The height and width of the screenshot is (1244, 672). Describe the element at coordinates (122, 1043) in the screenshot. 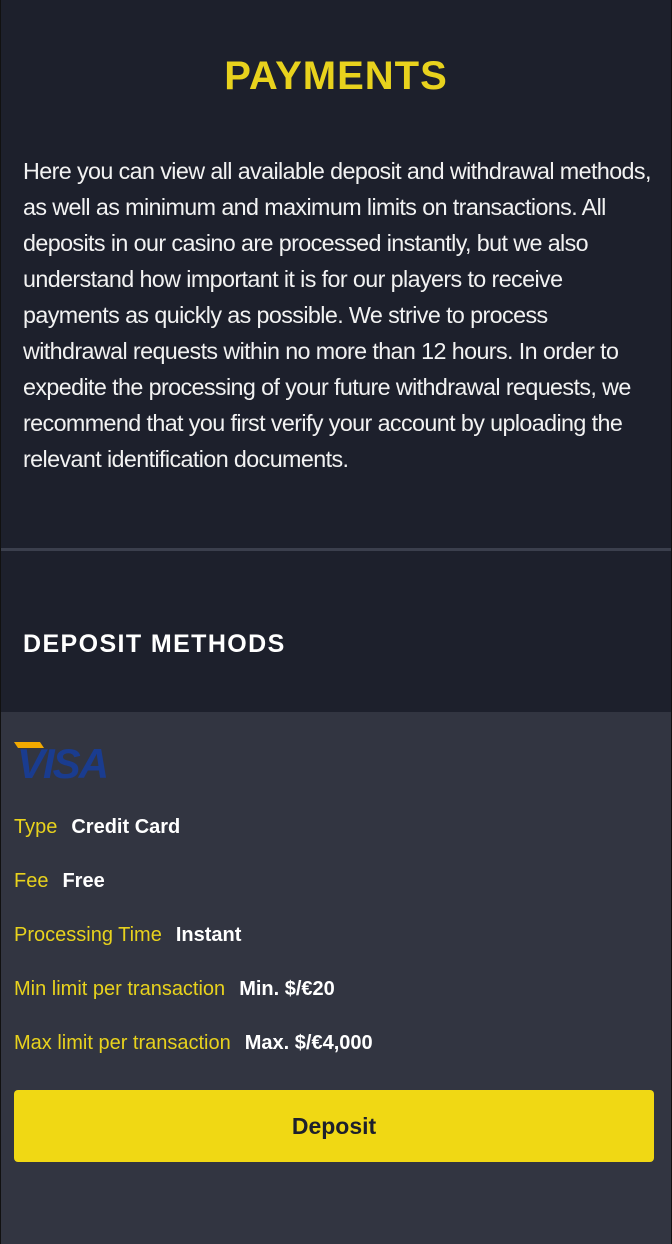

I see `detail-label: Max limit per transaction` at that location.